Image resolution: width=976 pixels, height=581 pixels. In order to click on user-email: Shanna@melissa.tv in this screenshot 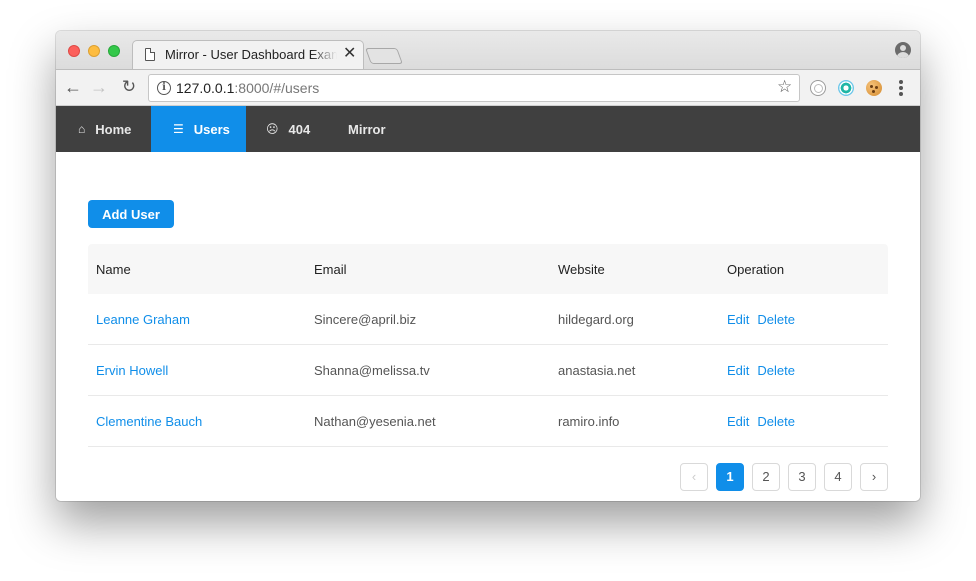, I will do `click(372, 370)`.